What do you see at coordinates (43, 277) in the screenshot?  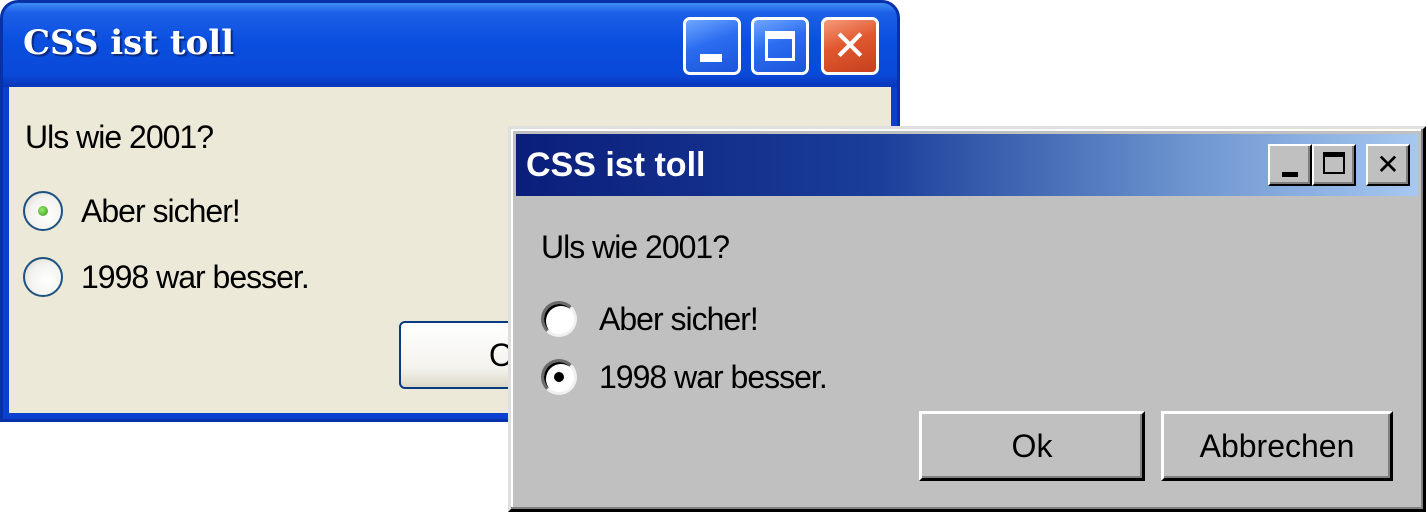 I see `xp-radio-1998` at bounding box center [43, 277].